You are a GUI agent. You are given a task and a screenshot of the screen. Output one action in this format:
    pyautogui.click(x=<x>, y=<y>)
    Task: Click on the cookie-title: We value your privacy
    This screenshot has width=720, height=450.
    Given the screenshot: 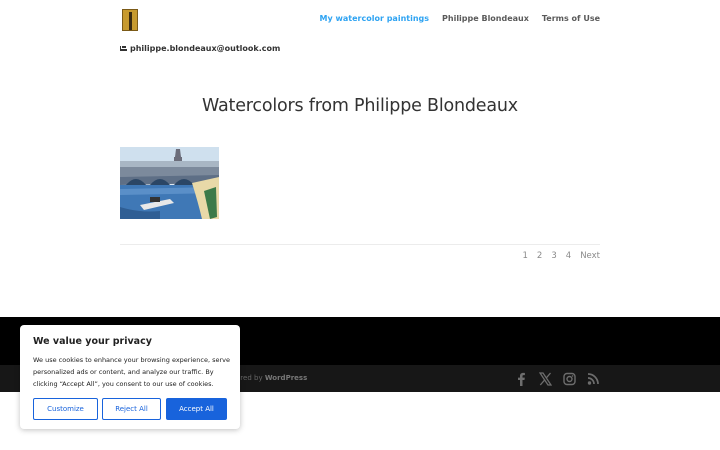 What is the action you would take?
    pyautogui.click(x=92, y=341)
    